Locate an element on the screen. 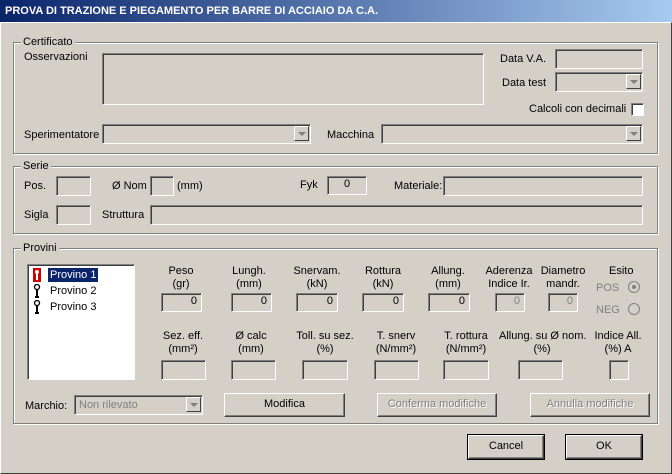  esito-pos-radio is located at coordinates (634, 287).